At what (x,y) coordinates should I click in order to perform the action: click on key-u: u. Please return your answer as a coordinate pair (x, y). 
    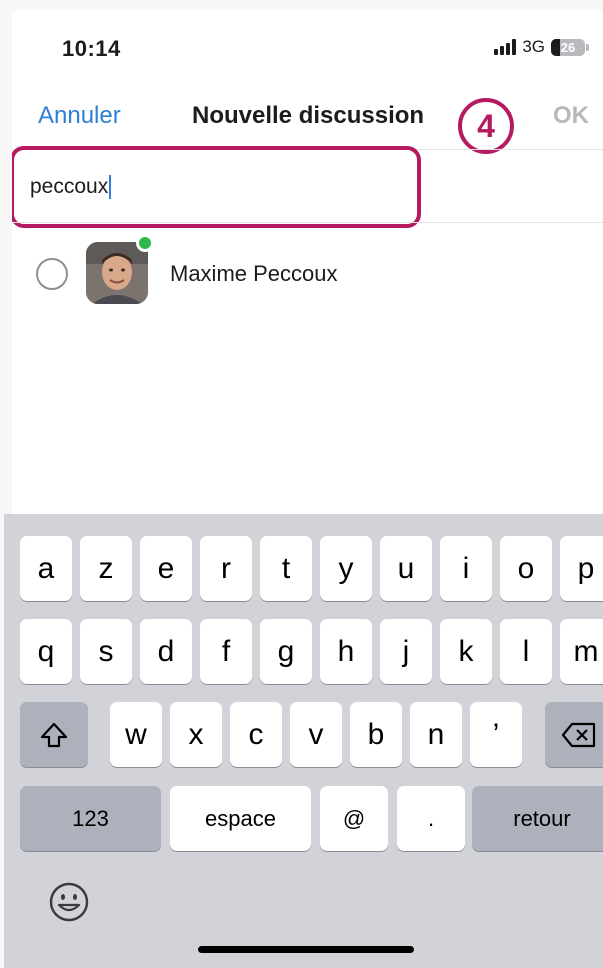
    Looking at the image, I should click on (406, 568).